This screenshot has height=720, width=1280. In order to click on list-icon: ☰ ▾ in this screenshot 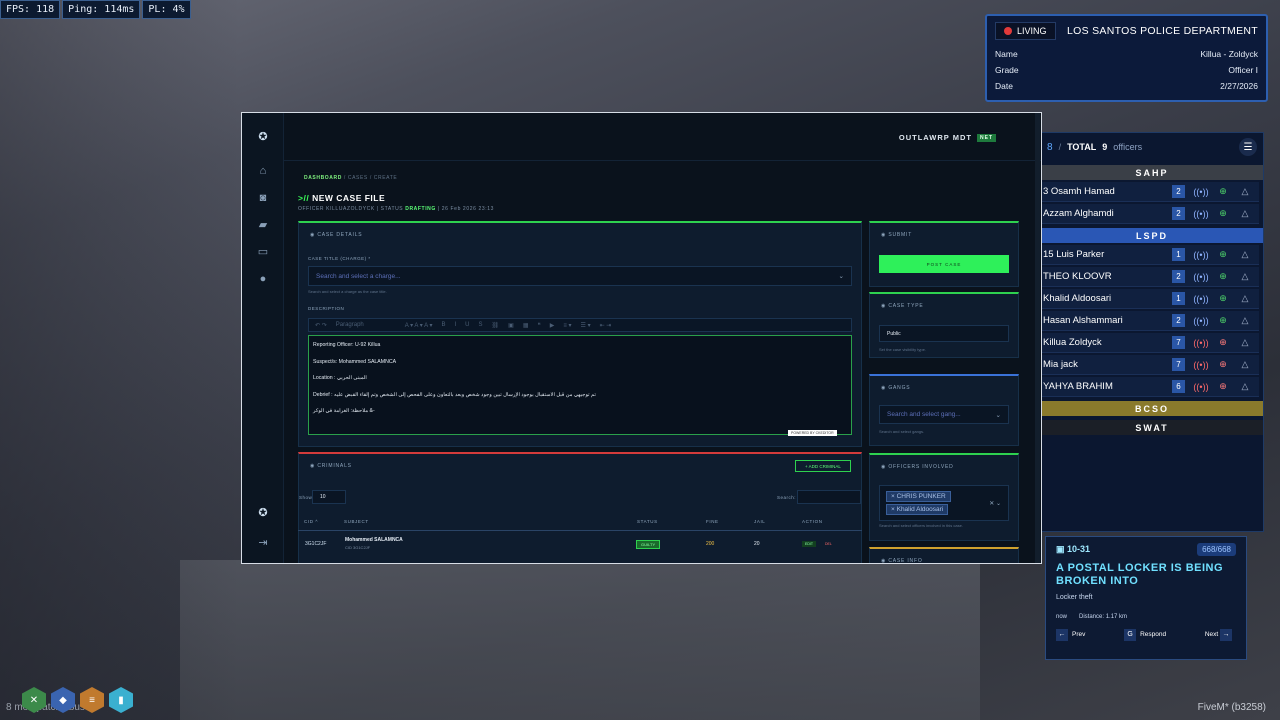, I will do `click(586, 325)`.